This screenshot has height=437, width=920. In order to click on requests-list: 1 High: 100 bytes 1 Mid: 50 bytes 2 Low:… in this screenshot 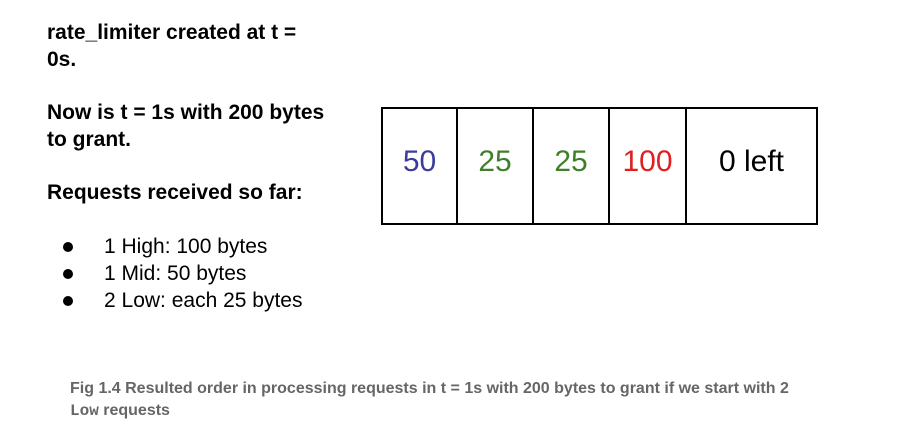, I will do `click(187, 273)`.